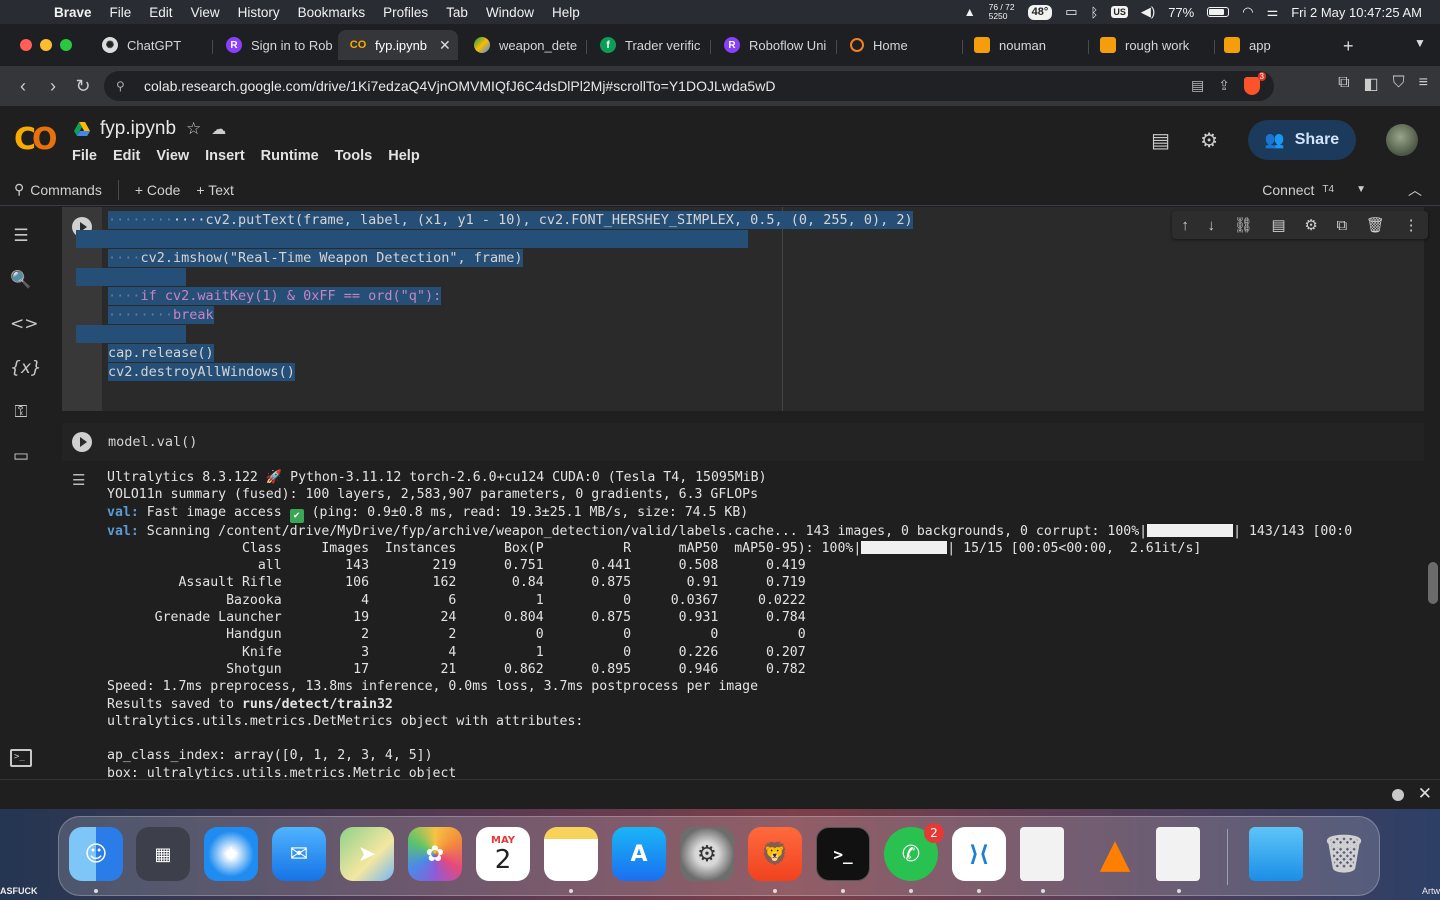 The width and height of the screenshot is (1440, 900). Describe the element at coordinates (522, 45) in the screenshot. I see `tab-weapon-detection: weapon_dete` at that location.